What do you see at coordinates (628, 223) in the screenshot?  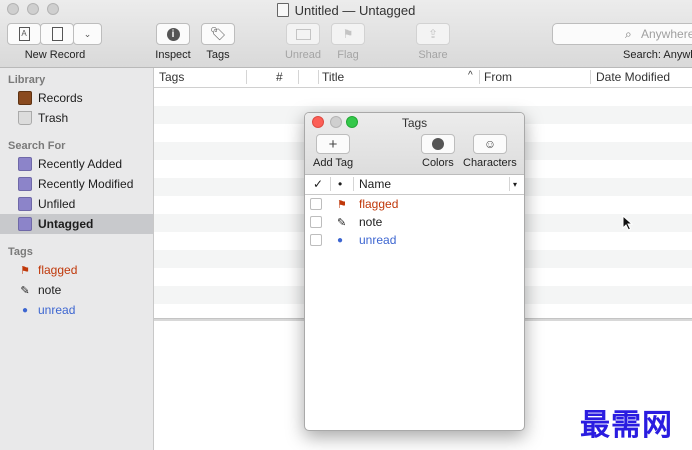 I see `mouse-pointer-icon` at bounding box center [628, 223].